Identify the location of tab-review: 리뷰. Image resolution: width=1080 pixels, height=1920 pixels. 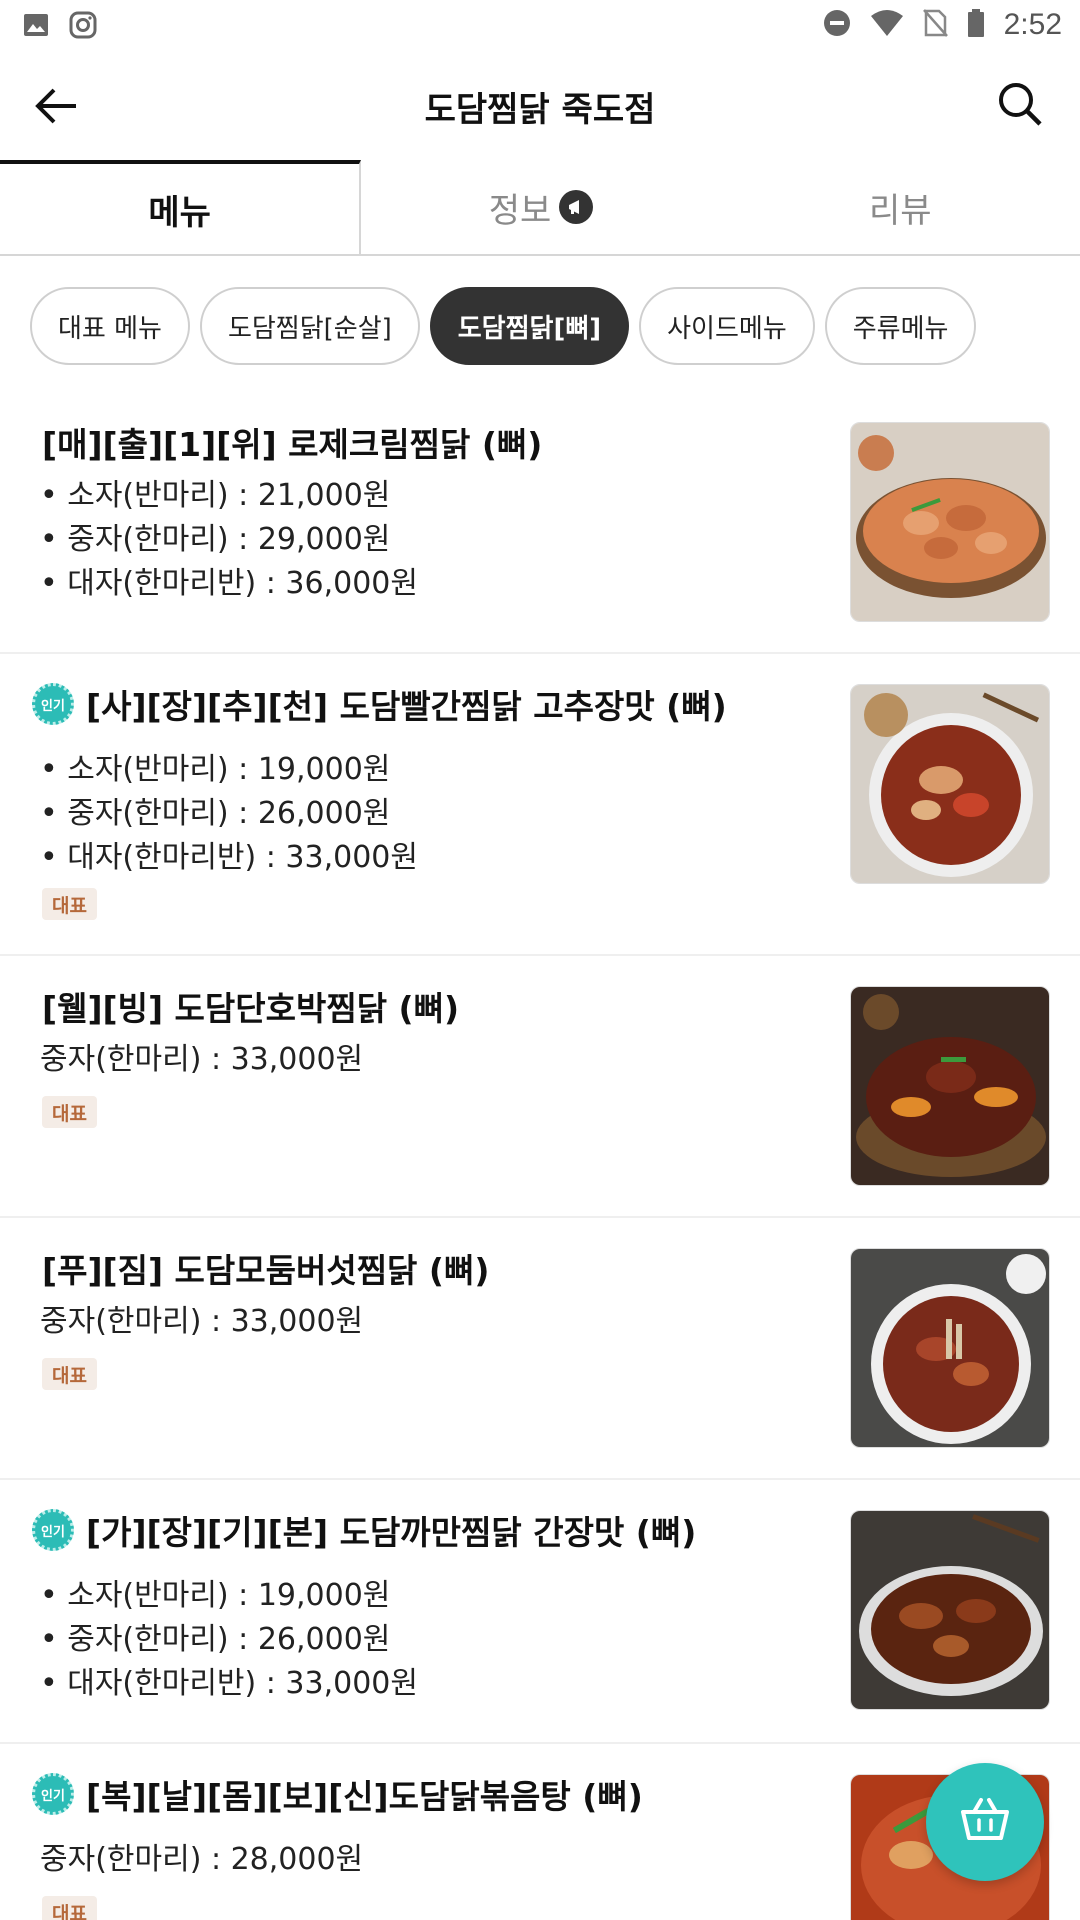
(900, 207).